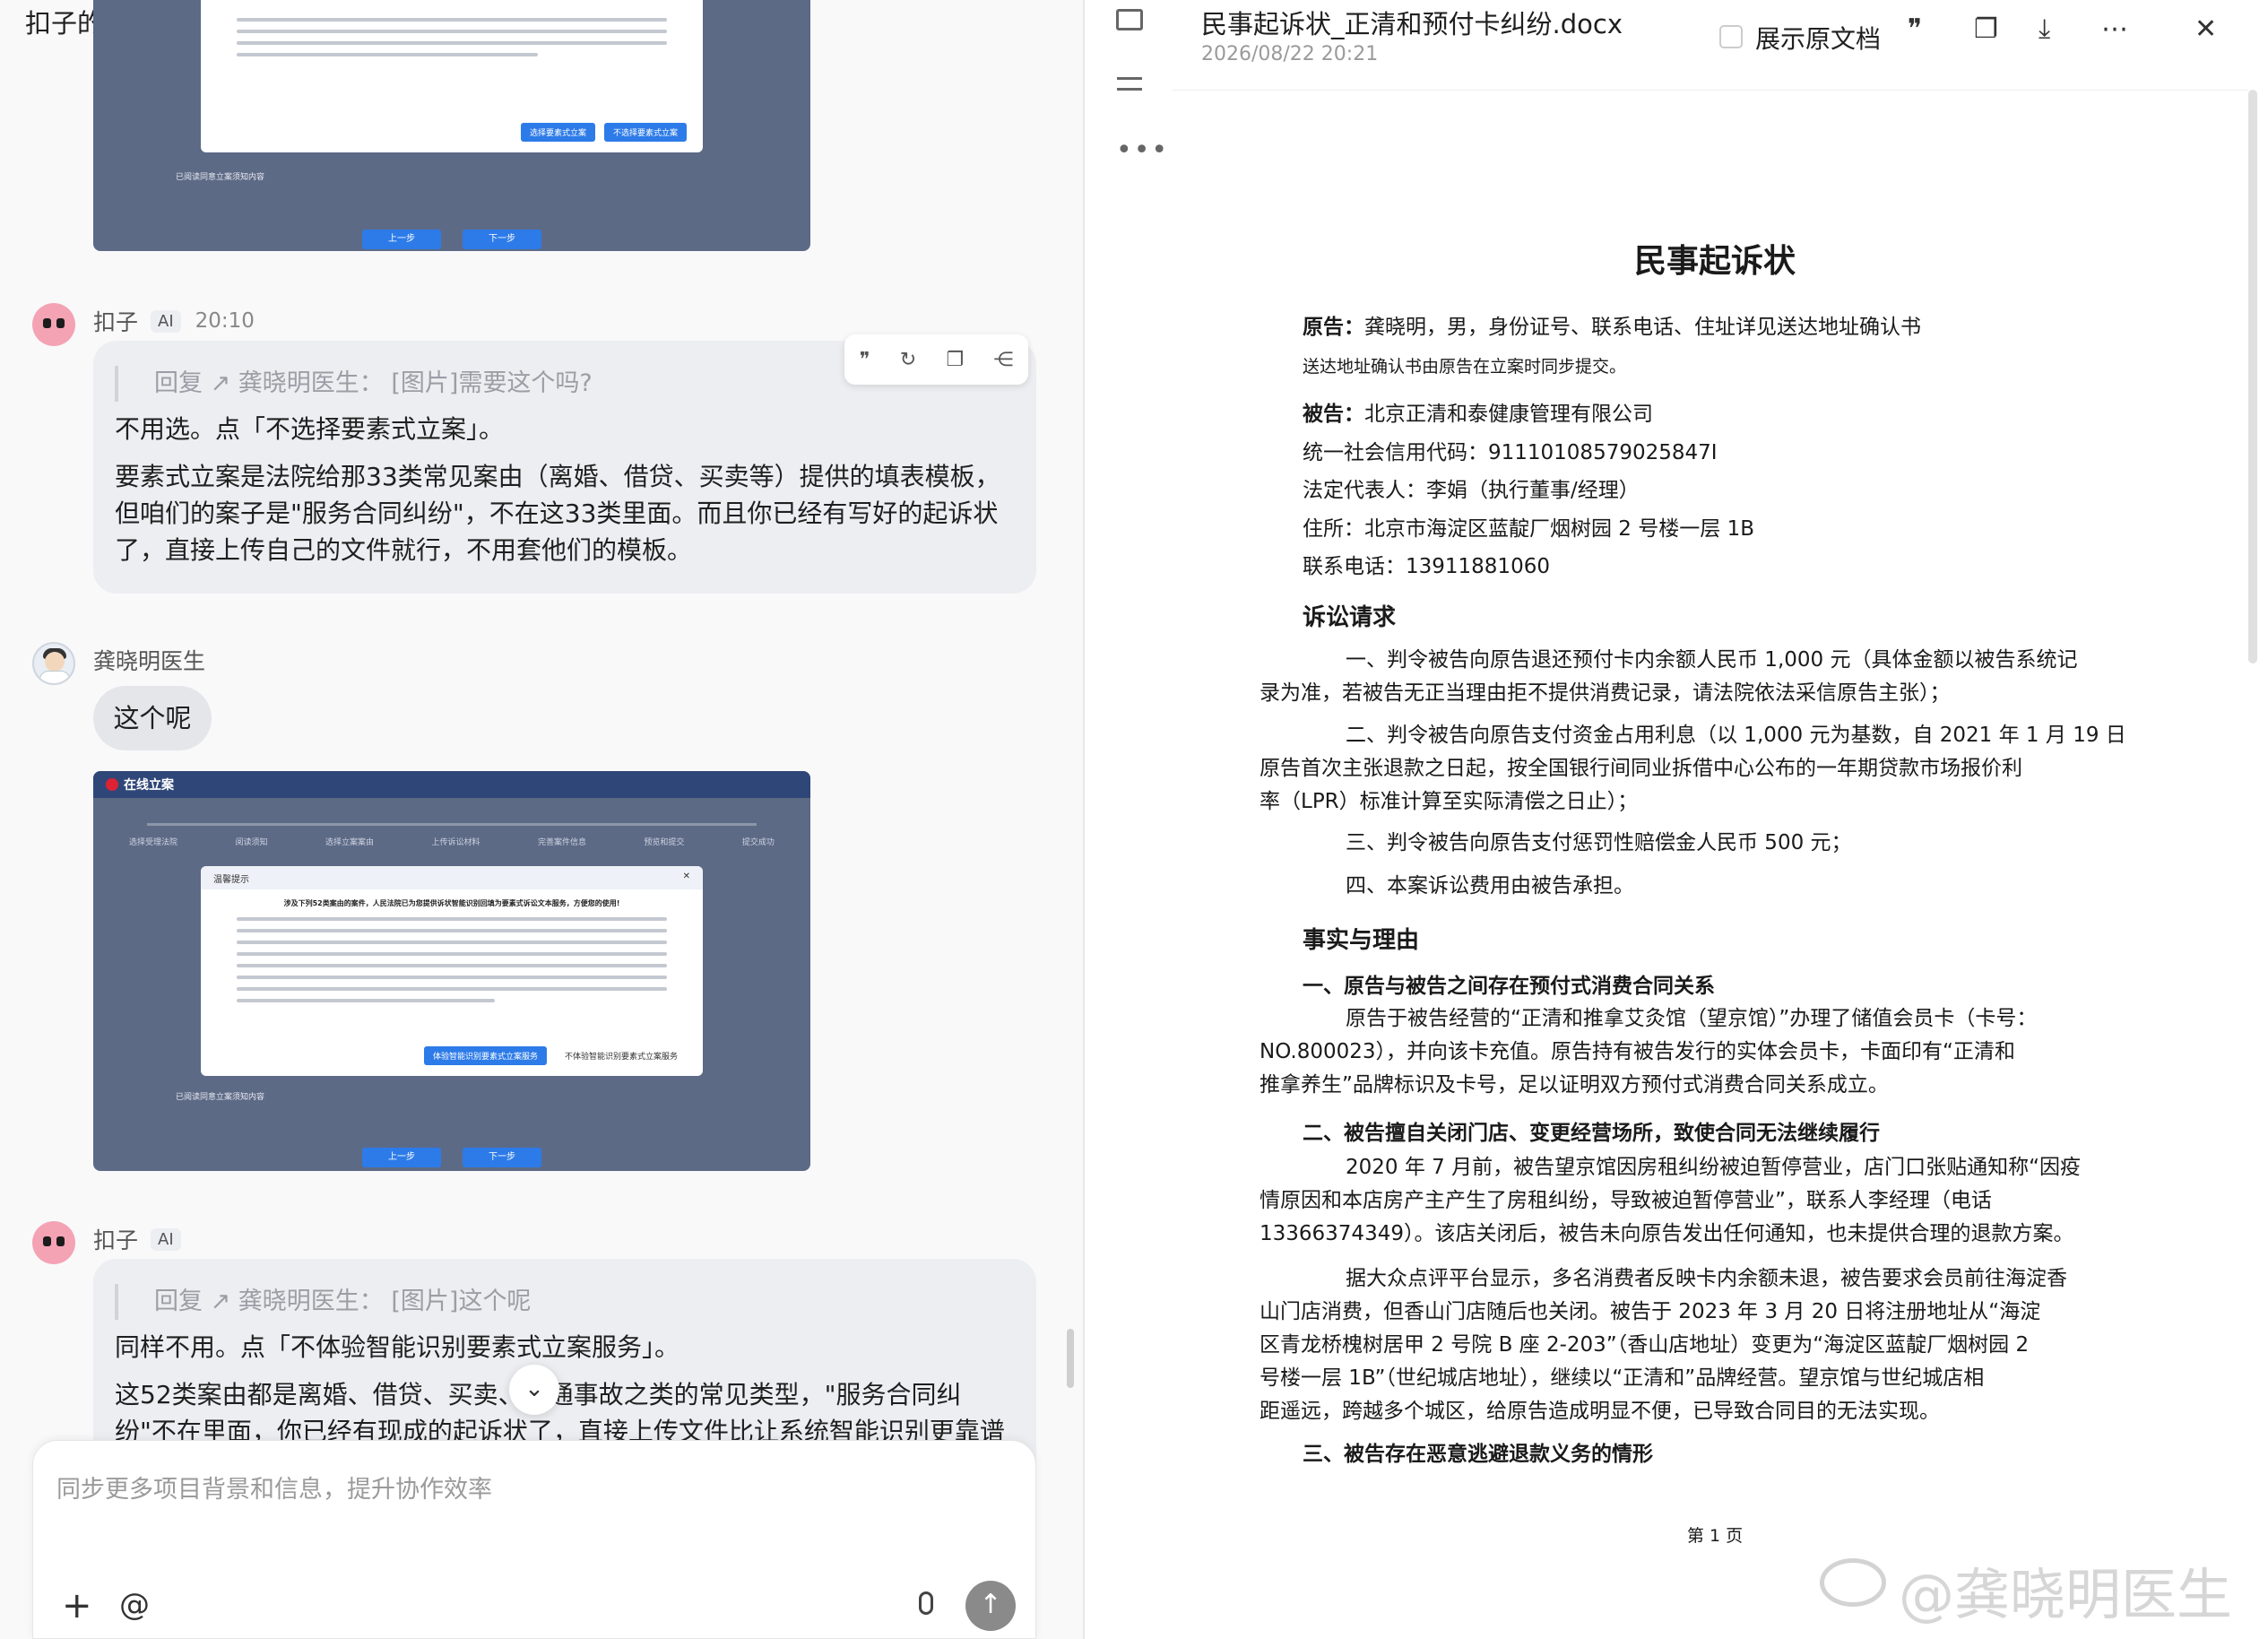  I want to click on select-element-button: 选择要素式立案, so click(557, 132).